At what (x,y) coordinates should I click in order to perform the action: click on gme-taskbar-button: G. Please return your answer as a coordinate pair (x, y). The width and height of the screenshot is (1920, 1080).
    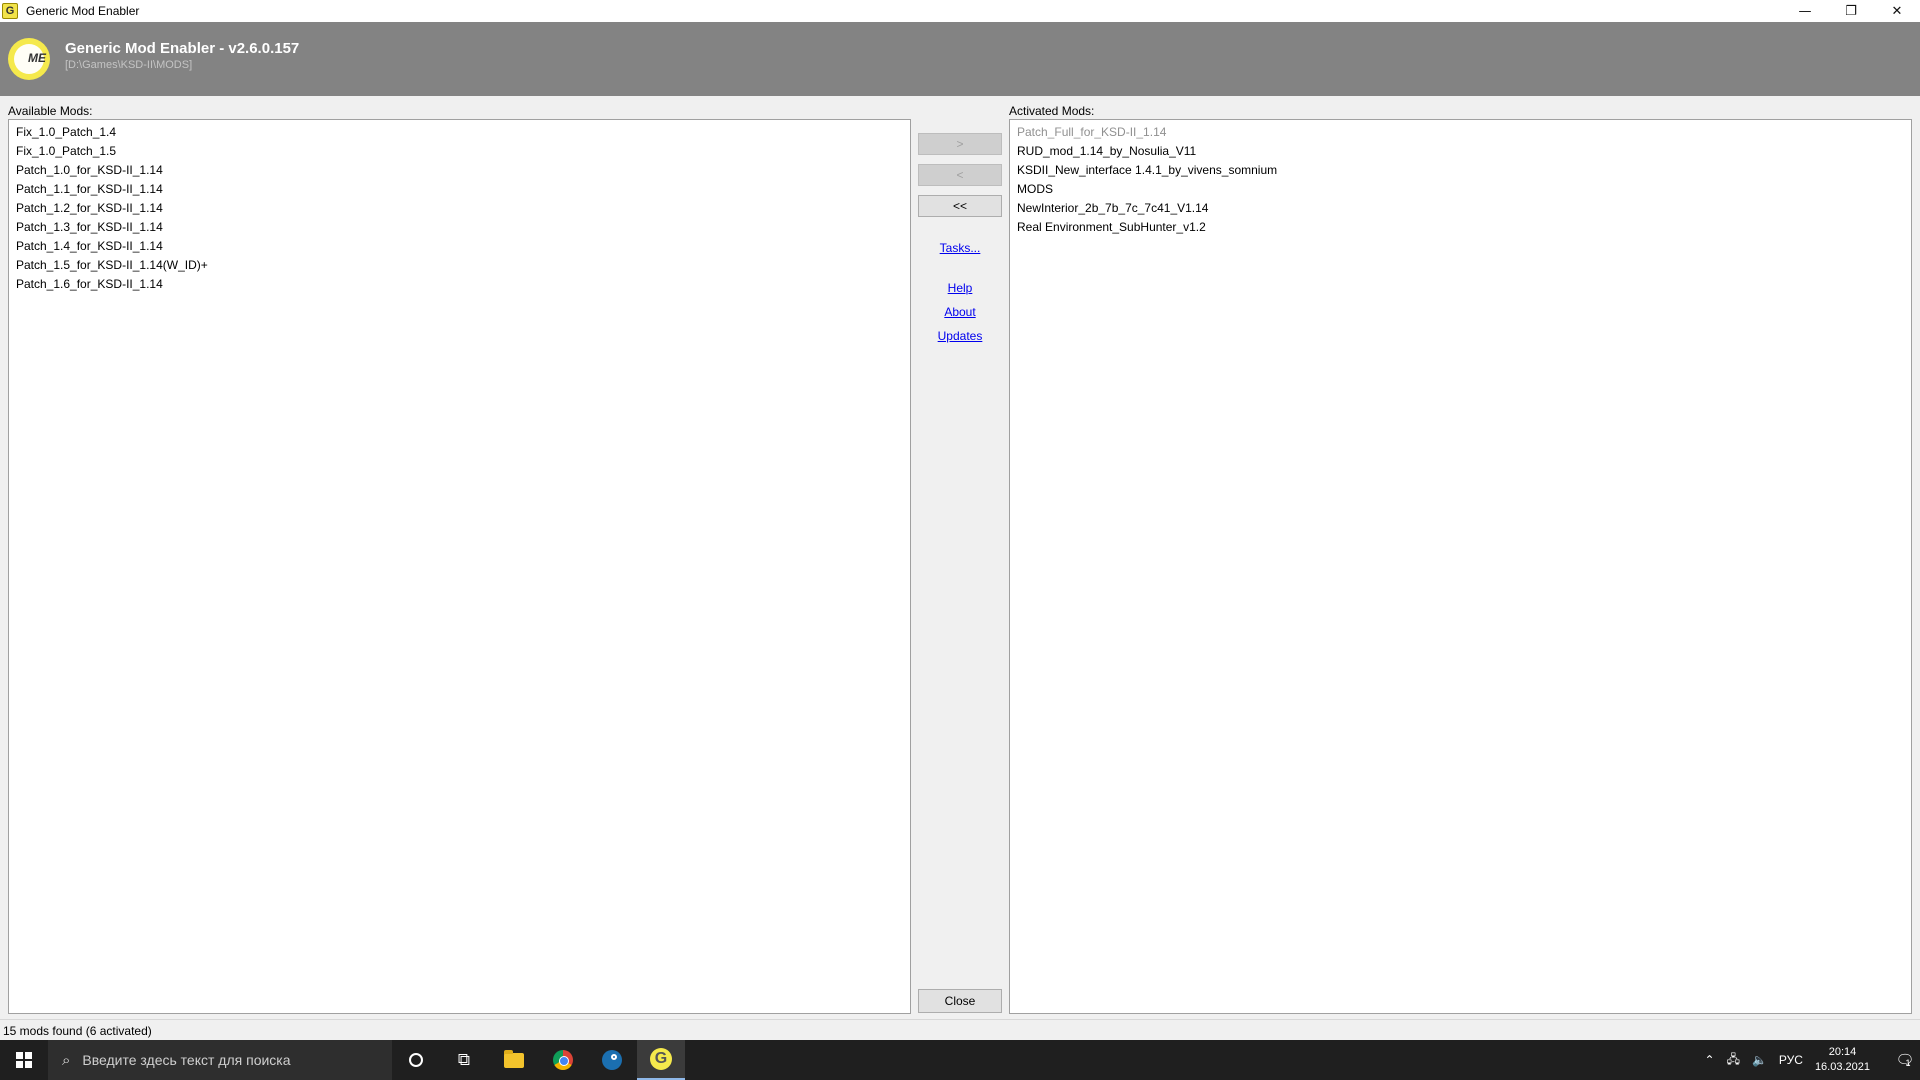
    Looking at the image, I should click on (661, 1060).